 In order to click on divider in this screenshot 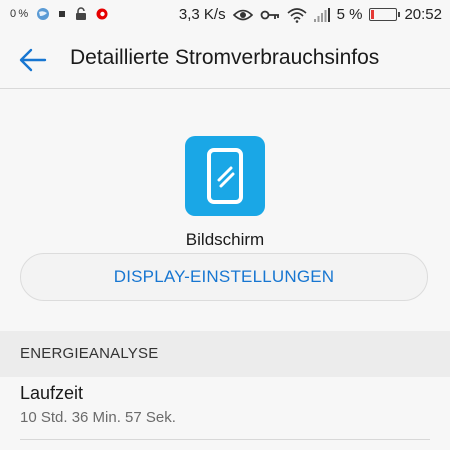, I will do `click(225, 439)`.